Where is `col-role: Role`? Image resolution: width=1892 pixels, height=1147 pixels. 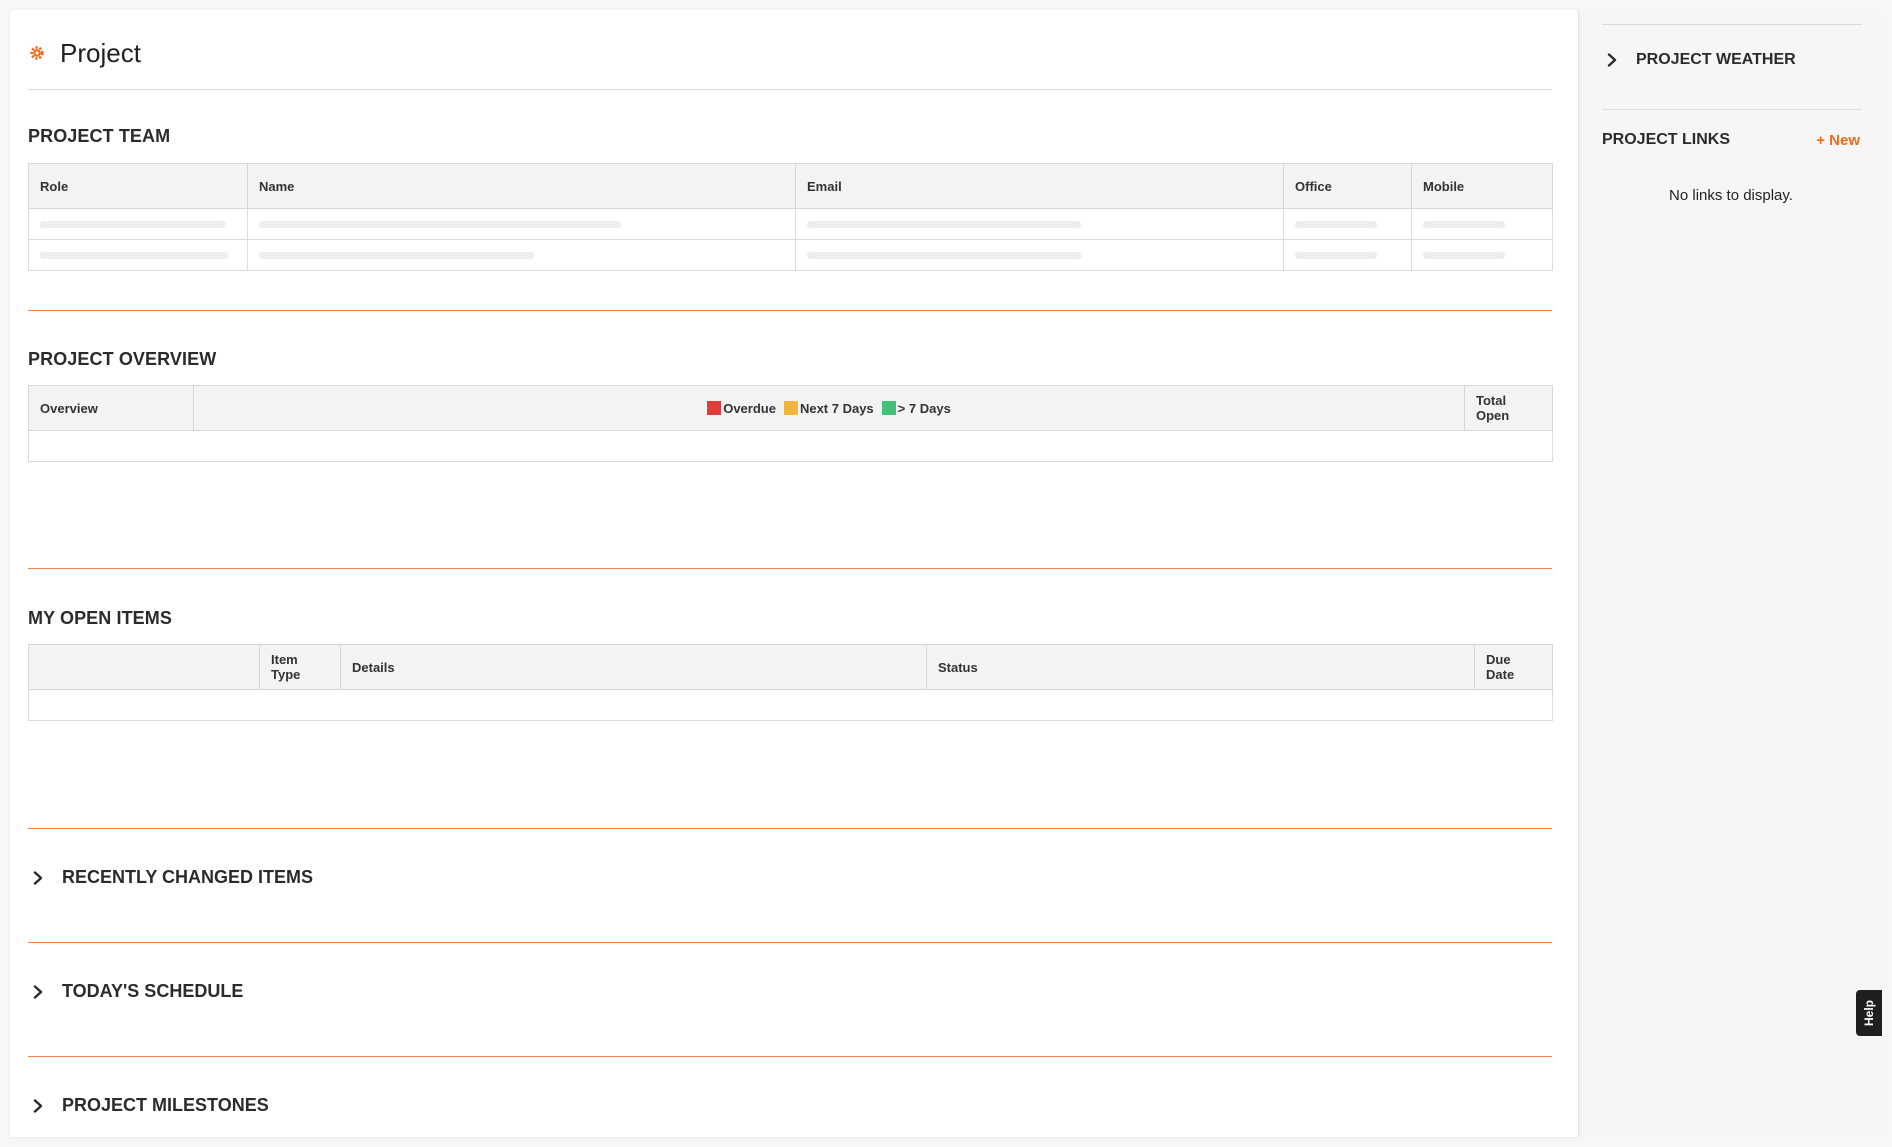 col-role: Role is located at coordinates (138, 186).